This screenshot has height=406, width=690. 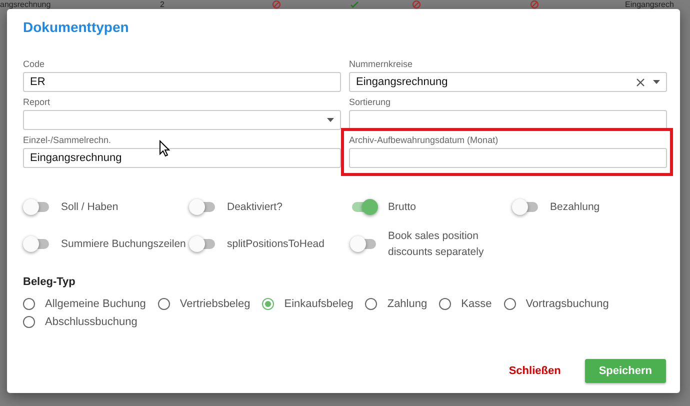 What do you see at coordinates (215, 304) in the screenshot?
I see `radio-label: Vertriebsbeleg` at bounding box center [215, 304].